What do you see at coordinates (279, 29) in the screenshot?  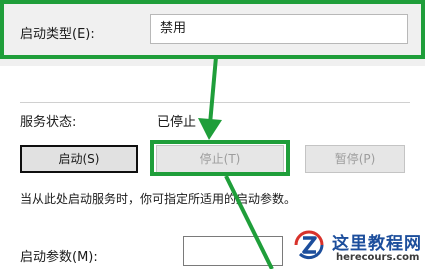 I see `startup-type-select: 禁用` at bounding box center [279, 29].